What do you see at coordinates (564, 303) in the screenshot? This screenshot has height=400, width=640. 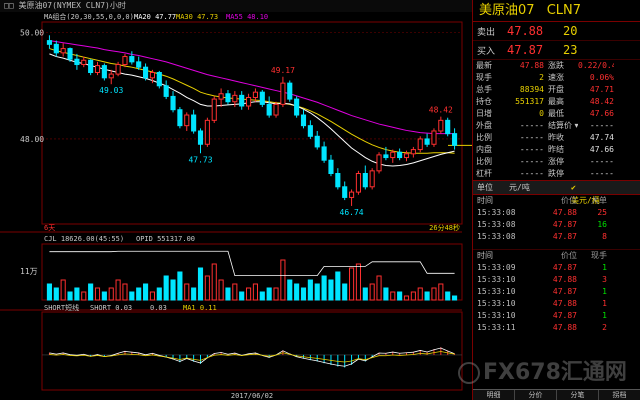 I see `tick-price: 47.88` at bounding box center [564, 303].